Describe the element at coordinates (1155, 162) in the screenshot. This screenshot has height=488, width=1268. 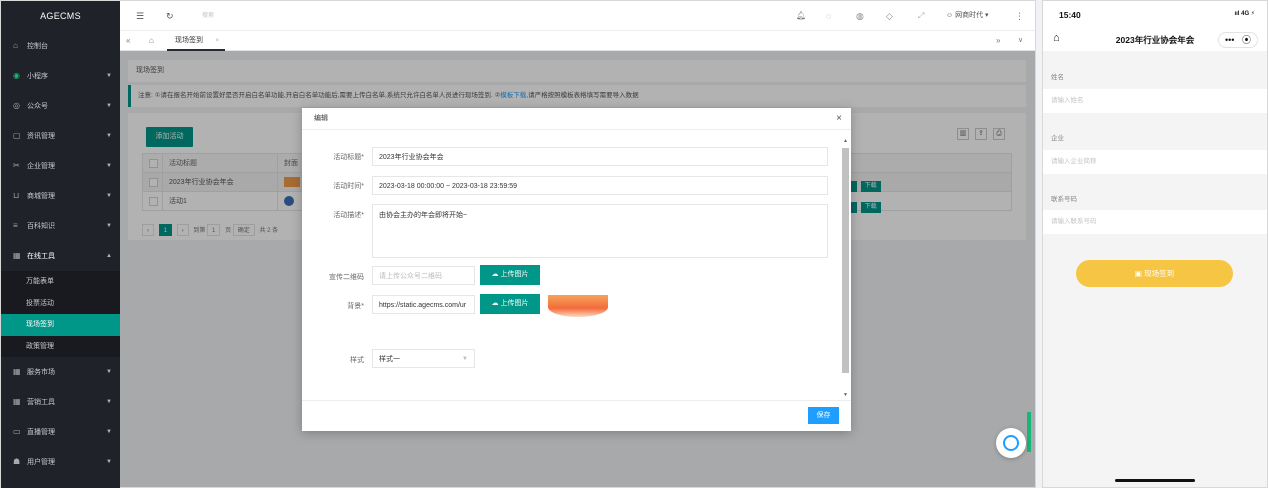
I see `company-input: 请输入企业简称` at that location.